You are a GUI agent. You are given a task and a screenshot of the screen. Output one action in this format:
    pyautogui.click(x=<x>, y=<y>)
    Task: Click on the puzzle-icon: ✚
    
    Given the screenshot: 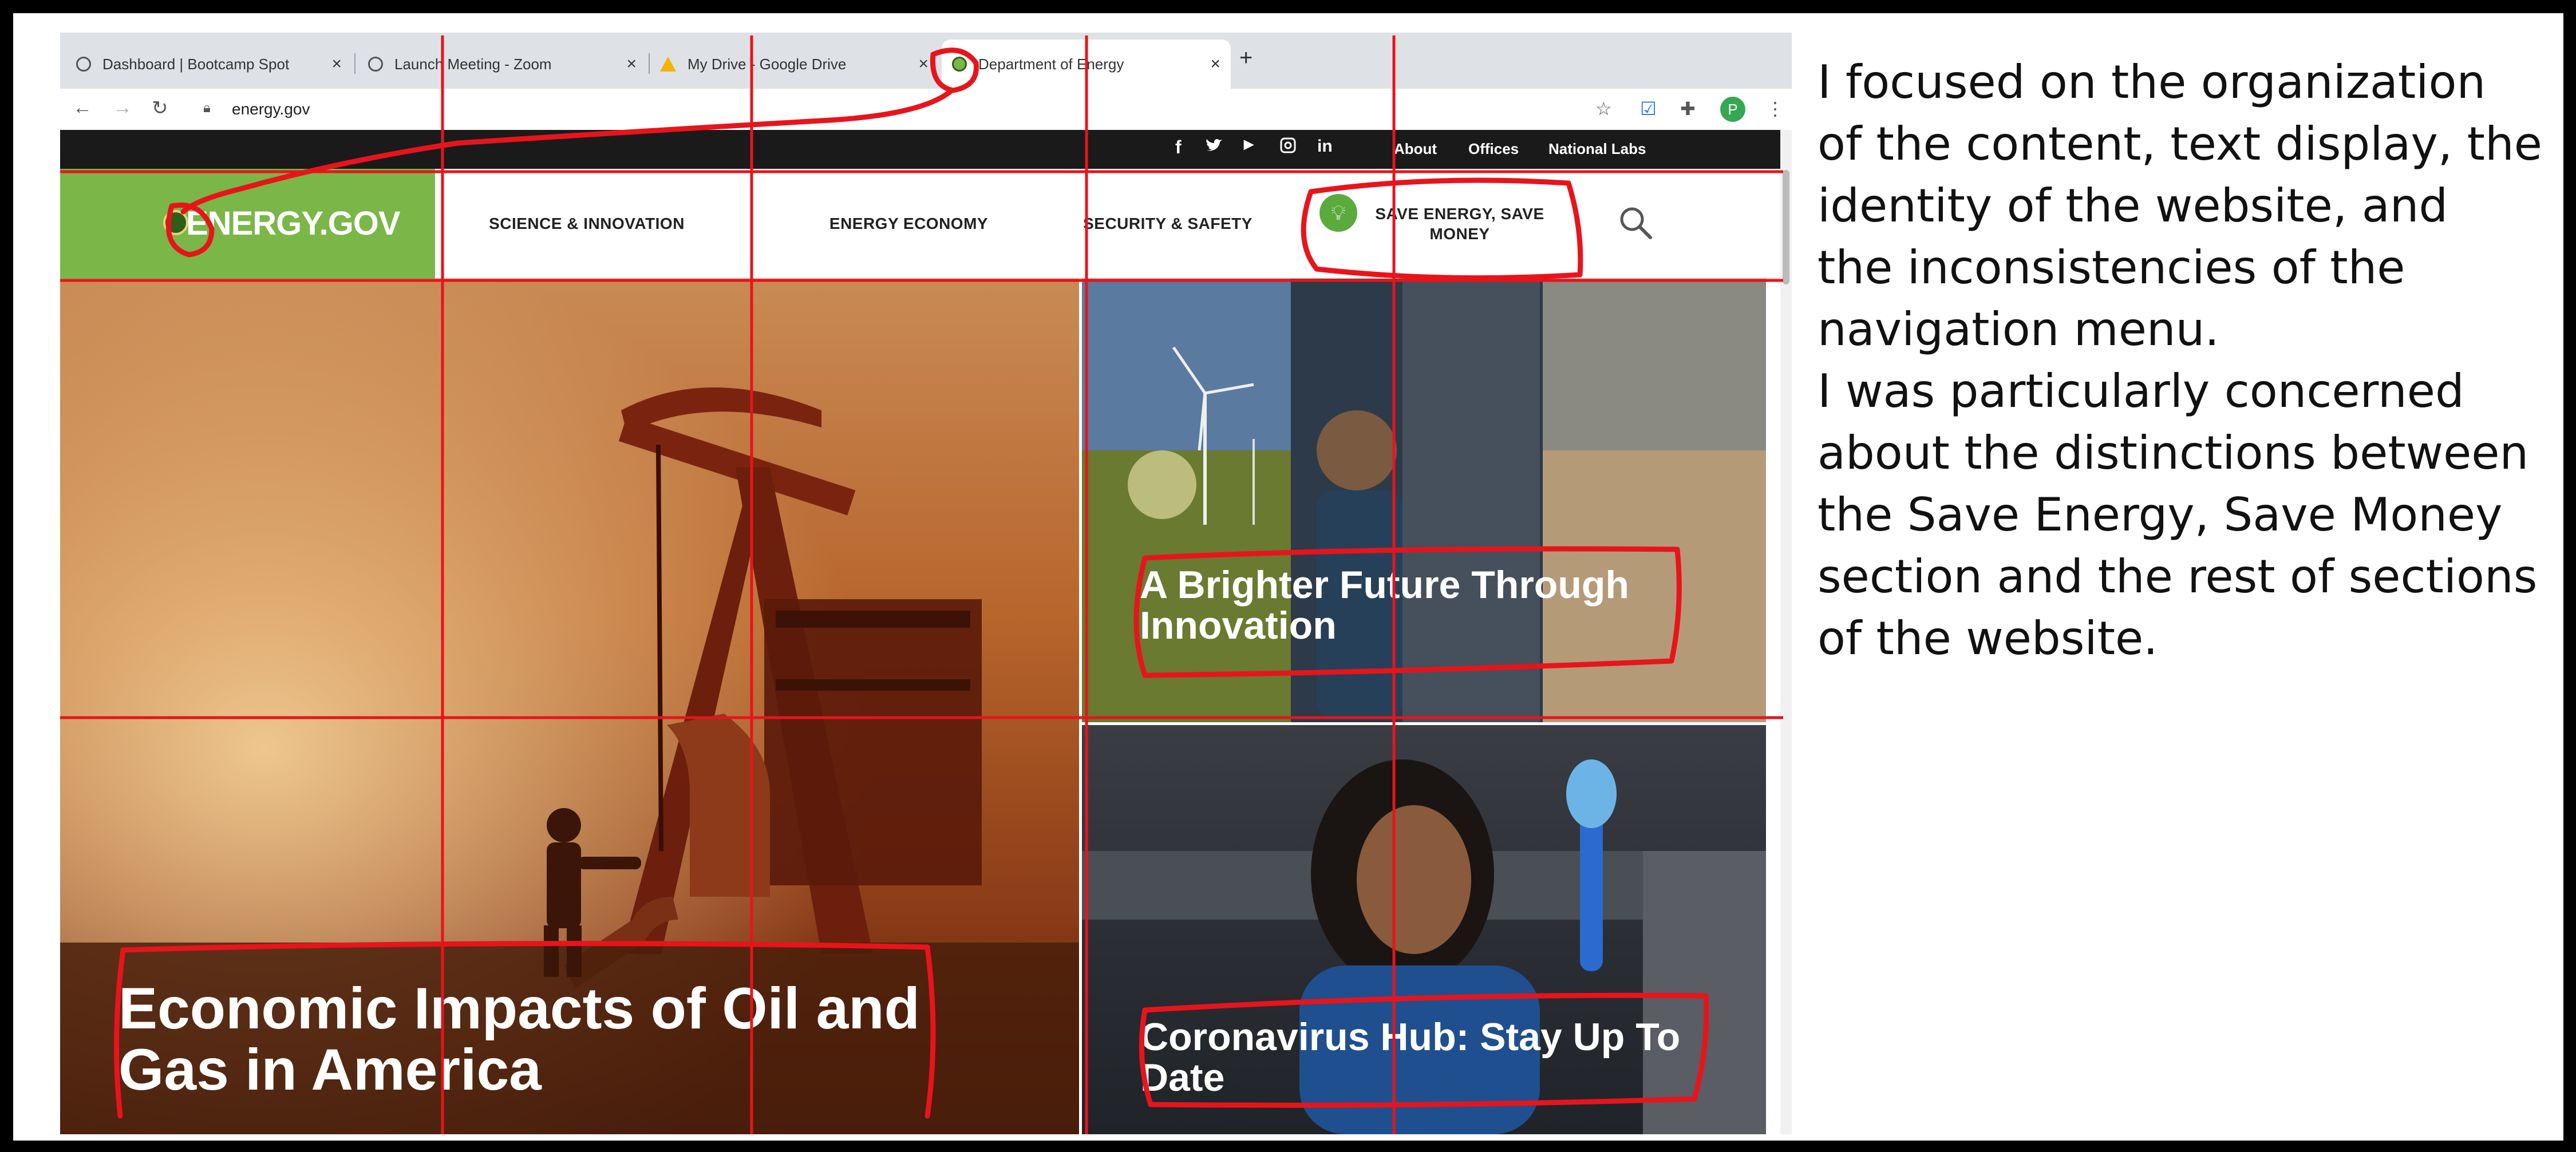 What is the action you would take?
    pyautogui.click(x=1688, y=109)
    